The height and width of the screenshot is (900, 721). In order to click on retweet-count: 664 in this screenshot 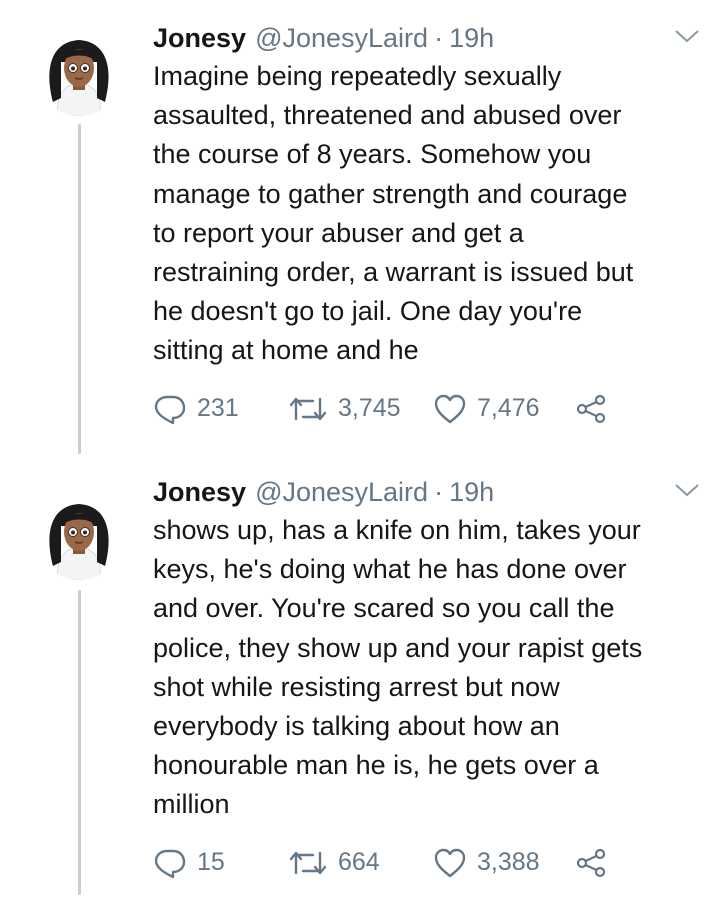, I will do `click(359, 862)`.